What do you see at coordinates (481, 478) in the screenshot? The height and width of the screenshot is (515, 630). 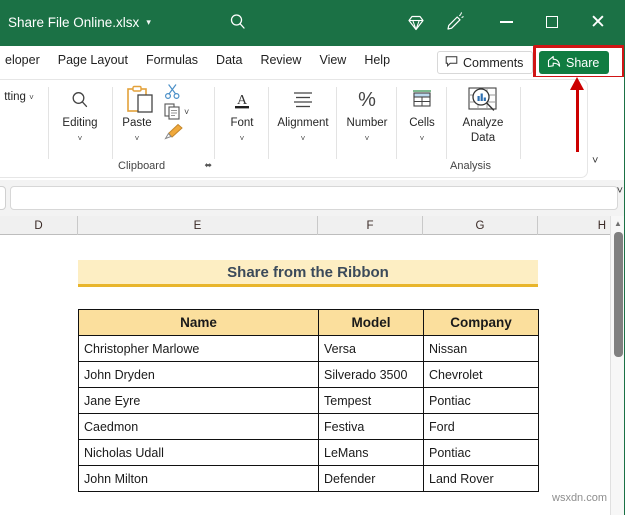 I see `cell-company: Land Rover` at bounding box center [481, 478].